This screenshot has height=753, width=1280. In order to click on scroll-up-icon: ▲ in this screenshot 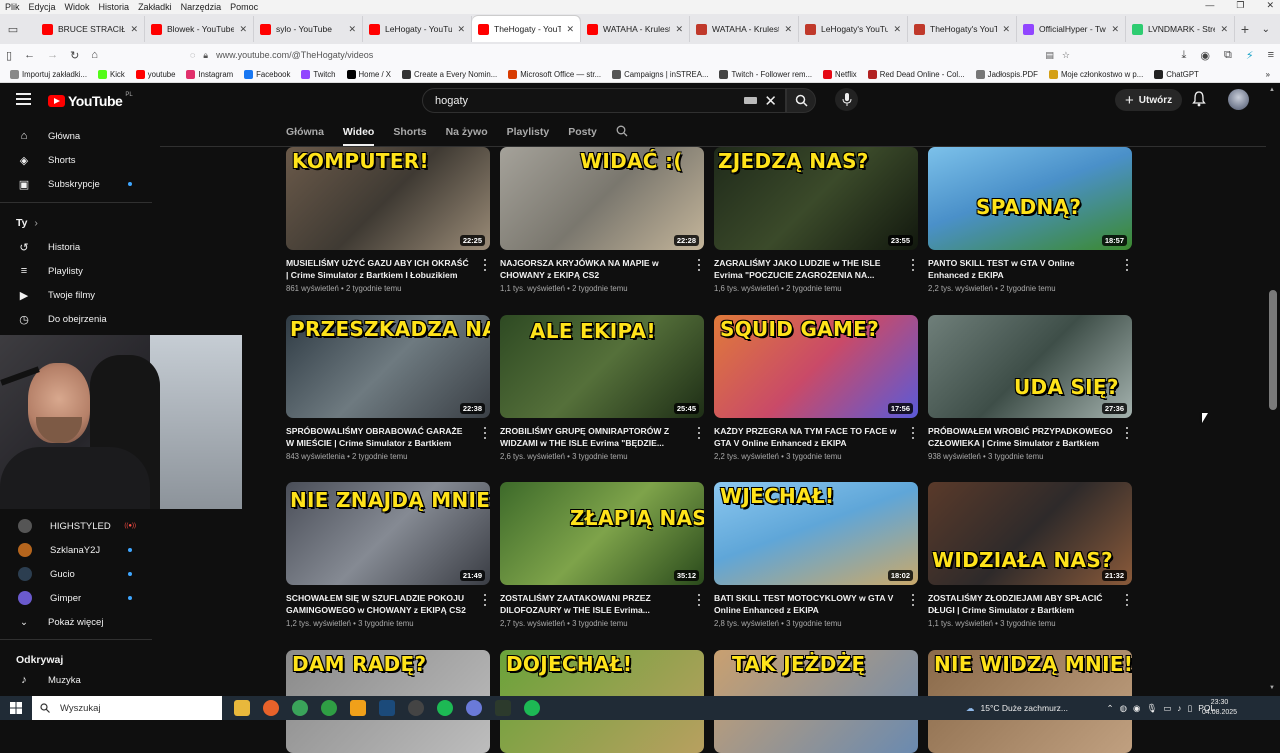, I will do `click(1272, 90)`.